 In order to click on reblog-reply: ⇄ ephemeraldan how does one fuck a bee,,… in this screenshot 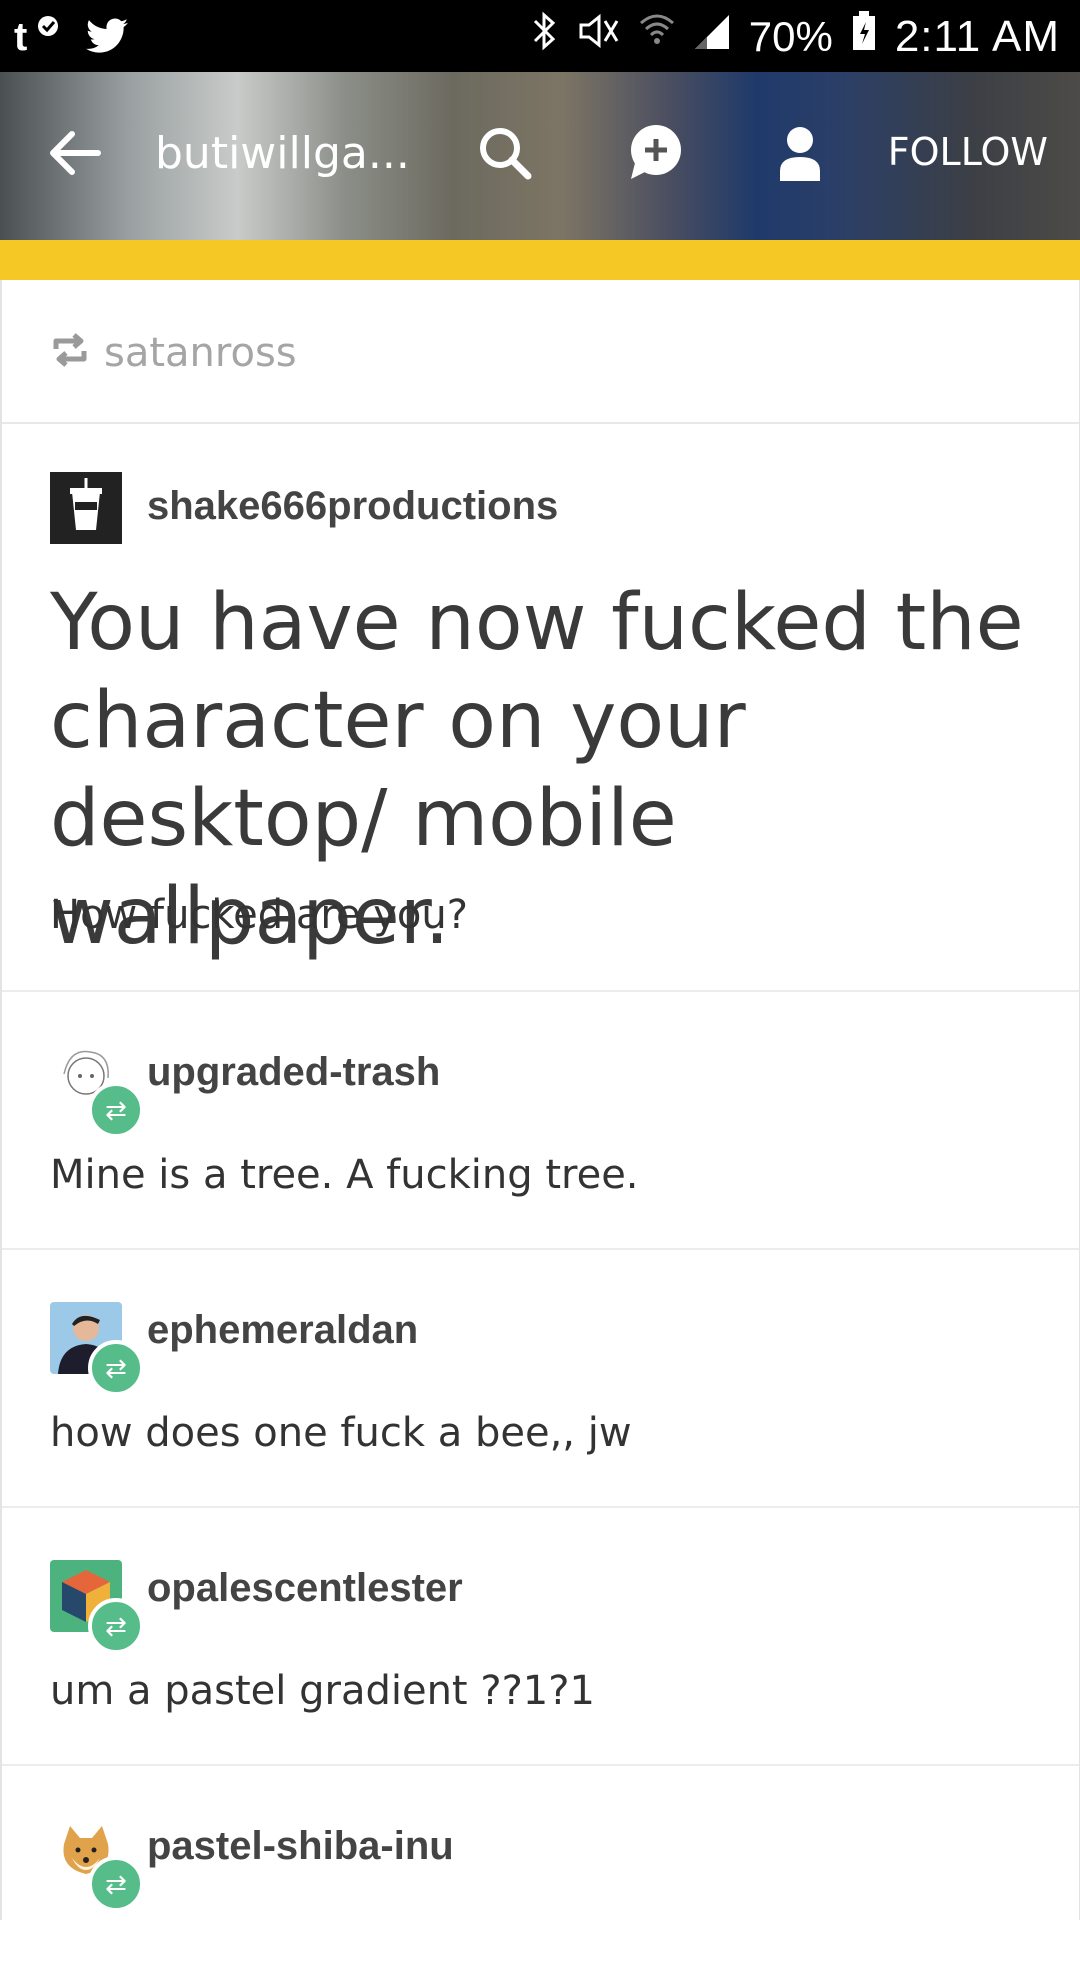, I will do `click(540, 1379)`.